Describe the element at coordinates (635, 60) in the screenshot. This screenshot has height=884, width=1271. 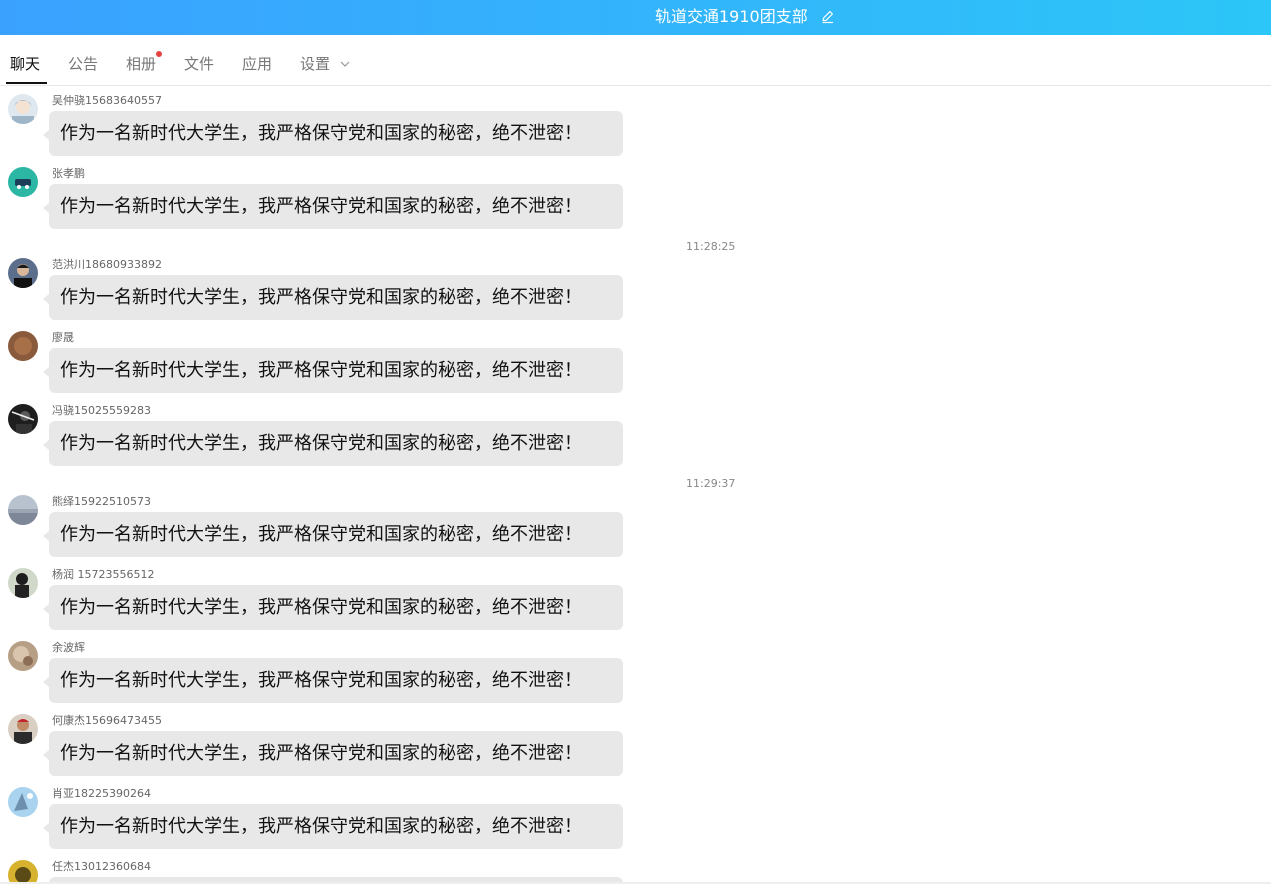
I see `tab-bar: 聊天 公告 相册 文件 应用 设置` at that location.